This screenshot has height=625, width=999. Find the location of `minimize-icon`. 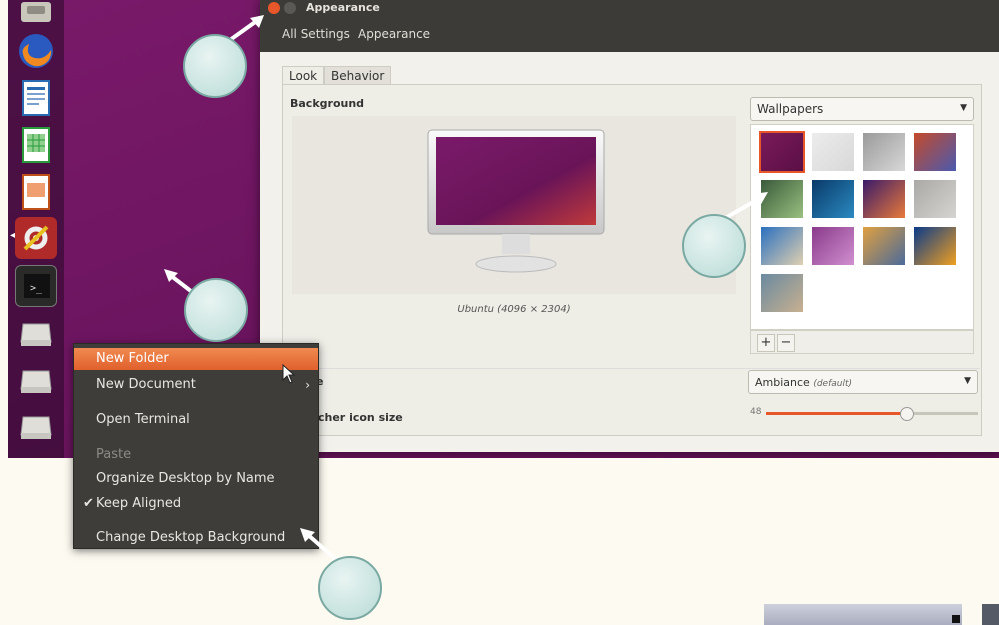

minimize-icon is located at coordinates (290, 8).